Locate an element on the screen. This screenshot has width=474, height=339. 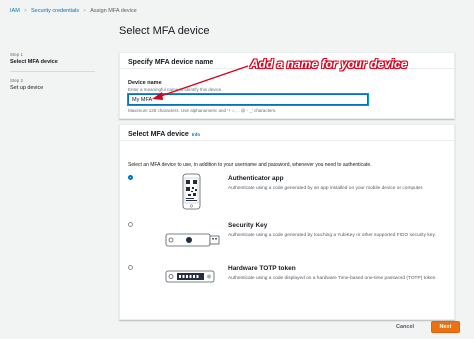
annotation-text: Add a name for your device is located at coordinates (329, 64).